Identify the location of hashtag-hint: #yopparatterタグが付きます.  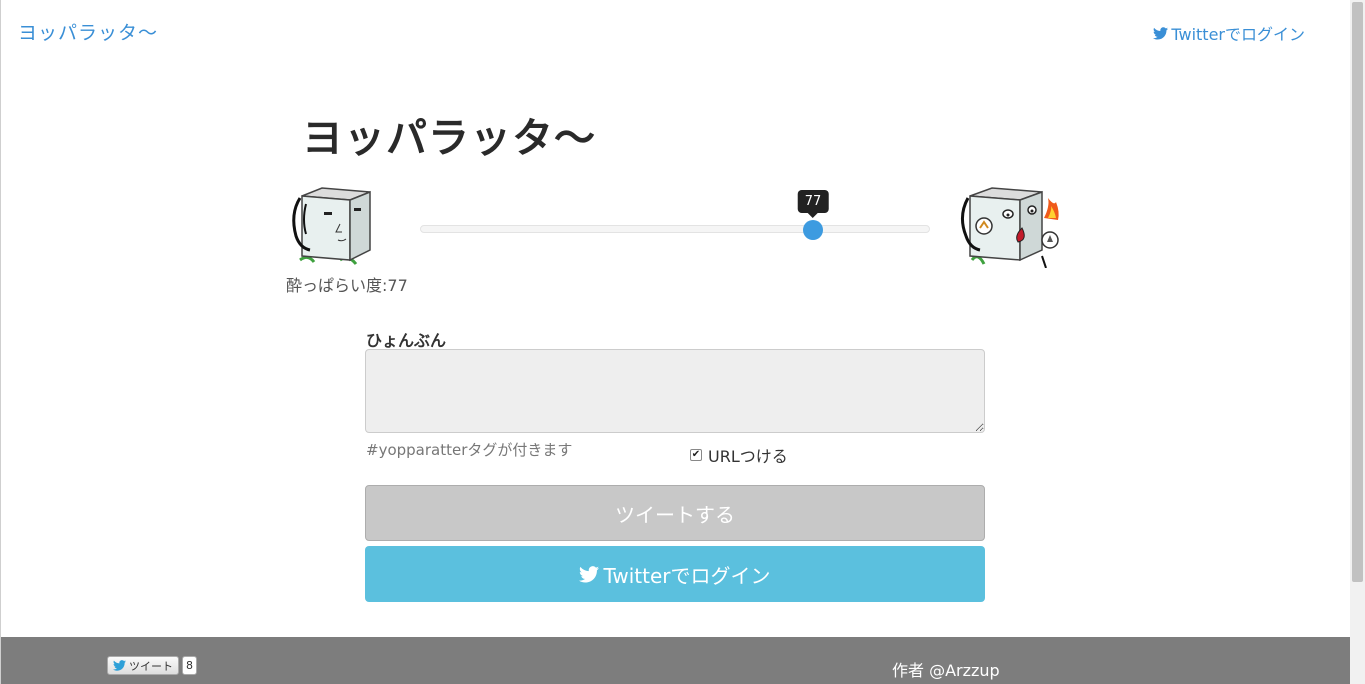
(469, 450).